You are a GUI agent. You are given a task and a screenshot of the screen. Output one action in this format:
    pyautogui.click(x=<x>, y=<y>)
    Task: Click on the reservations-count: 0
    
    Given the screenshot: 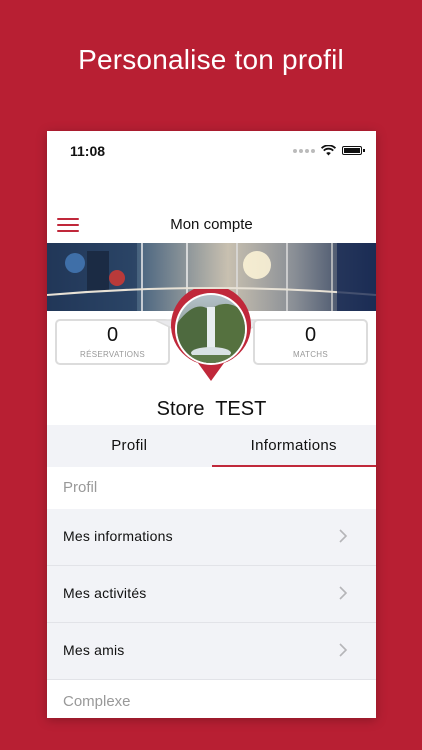 What is the action you would take?
    pyautogui.click(x=112, y=335)
    